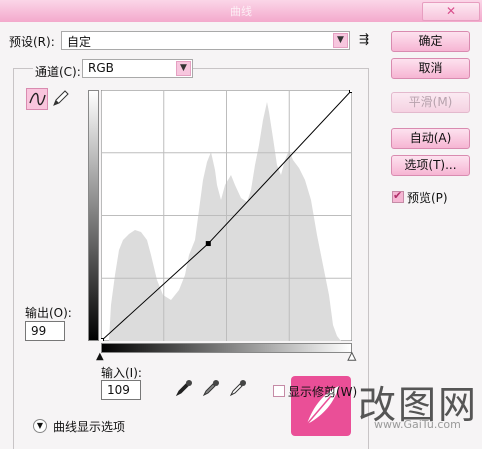  What do you see at coordinates (226, 348) in the screenshot?
I see `input-gradient-bar` at bounding box center [226, 348].